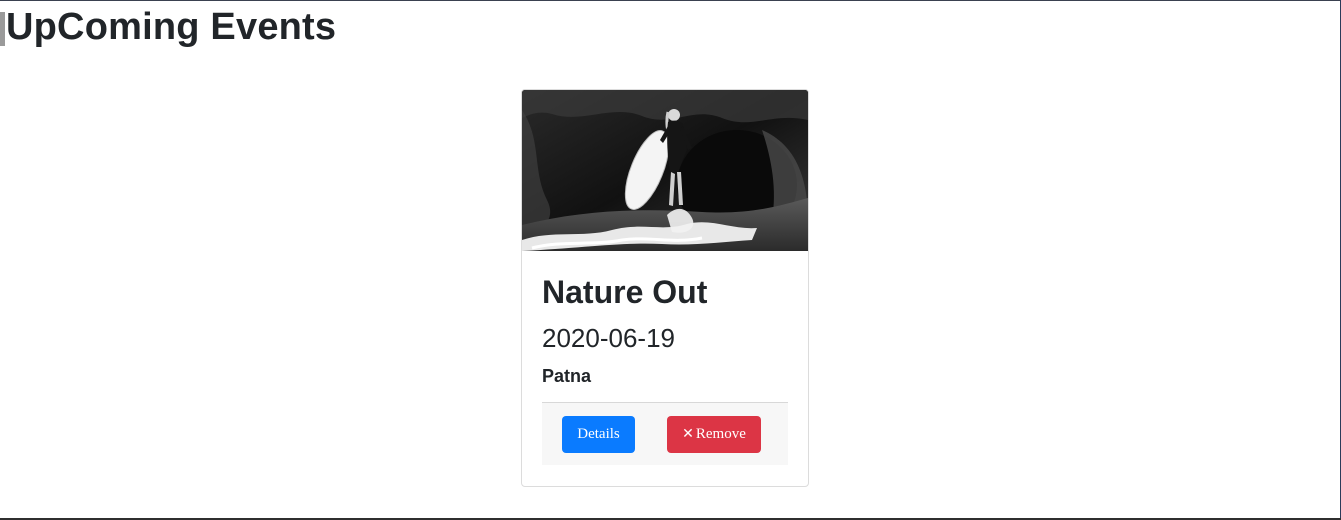  Describe the element at coordinates (670, 0) in the screenshot. I see `window-top-border` at that location.